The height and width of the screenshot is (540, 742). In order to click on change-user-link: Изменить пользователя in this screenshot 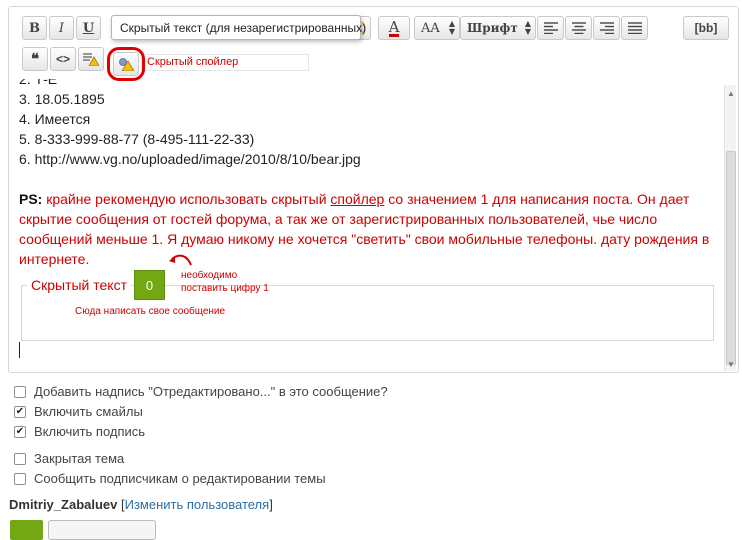, I will do `click(197, 504)`.